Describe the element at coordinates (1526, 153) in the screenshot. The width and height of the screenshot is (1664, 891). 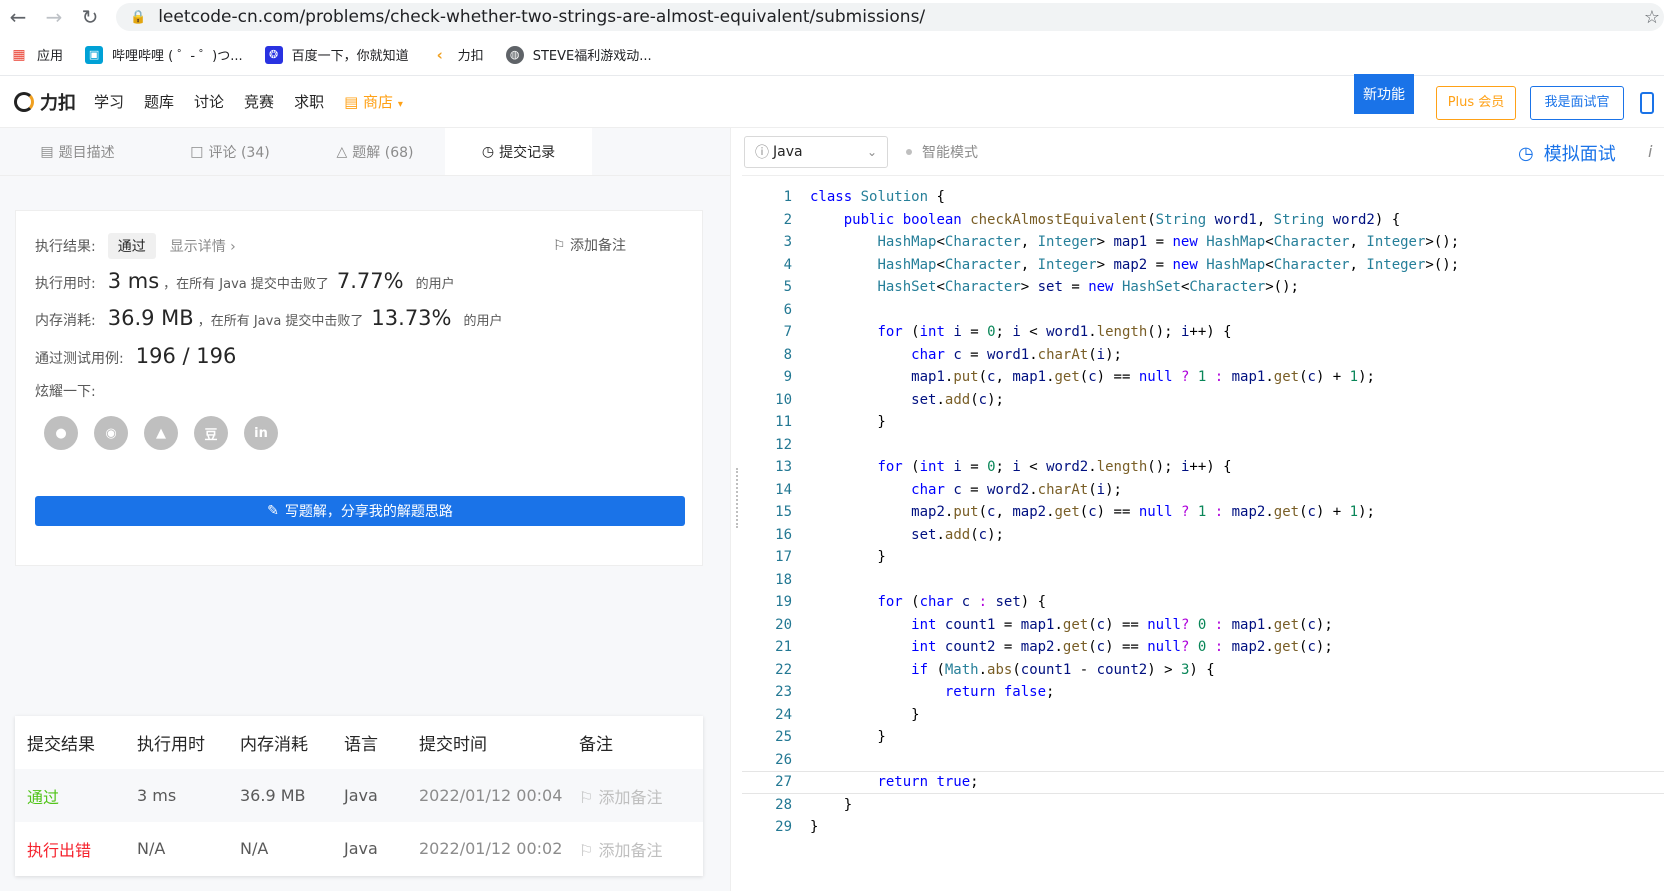
I see `alarm-clock-icon: ◷` at that location.